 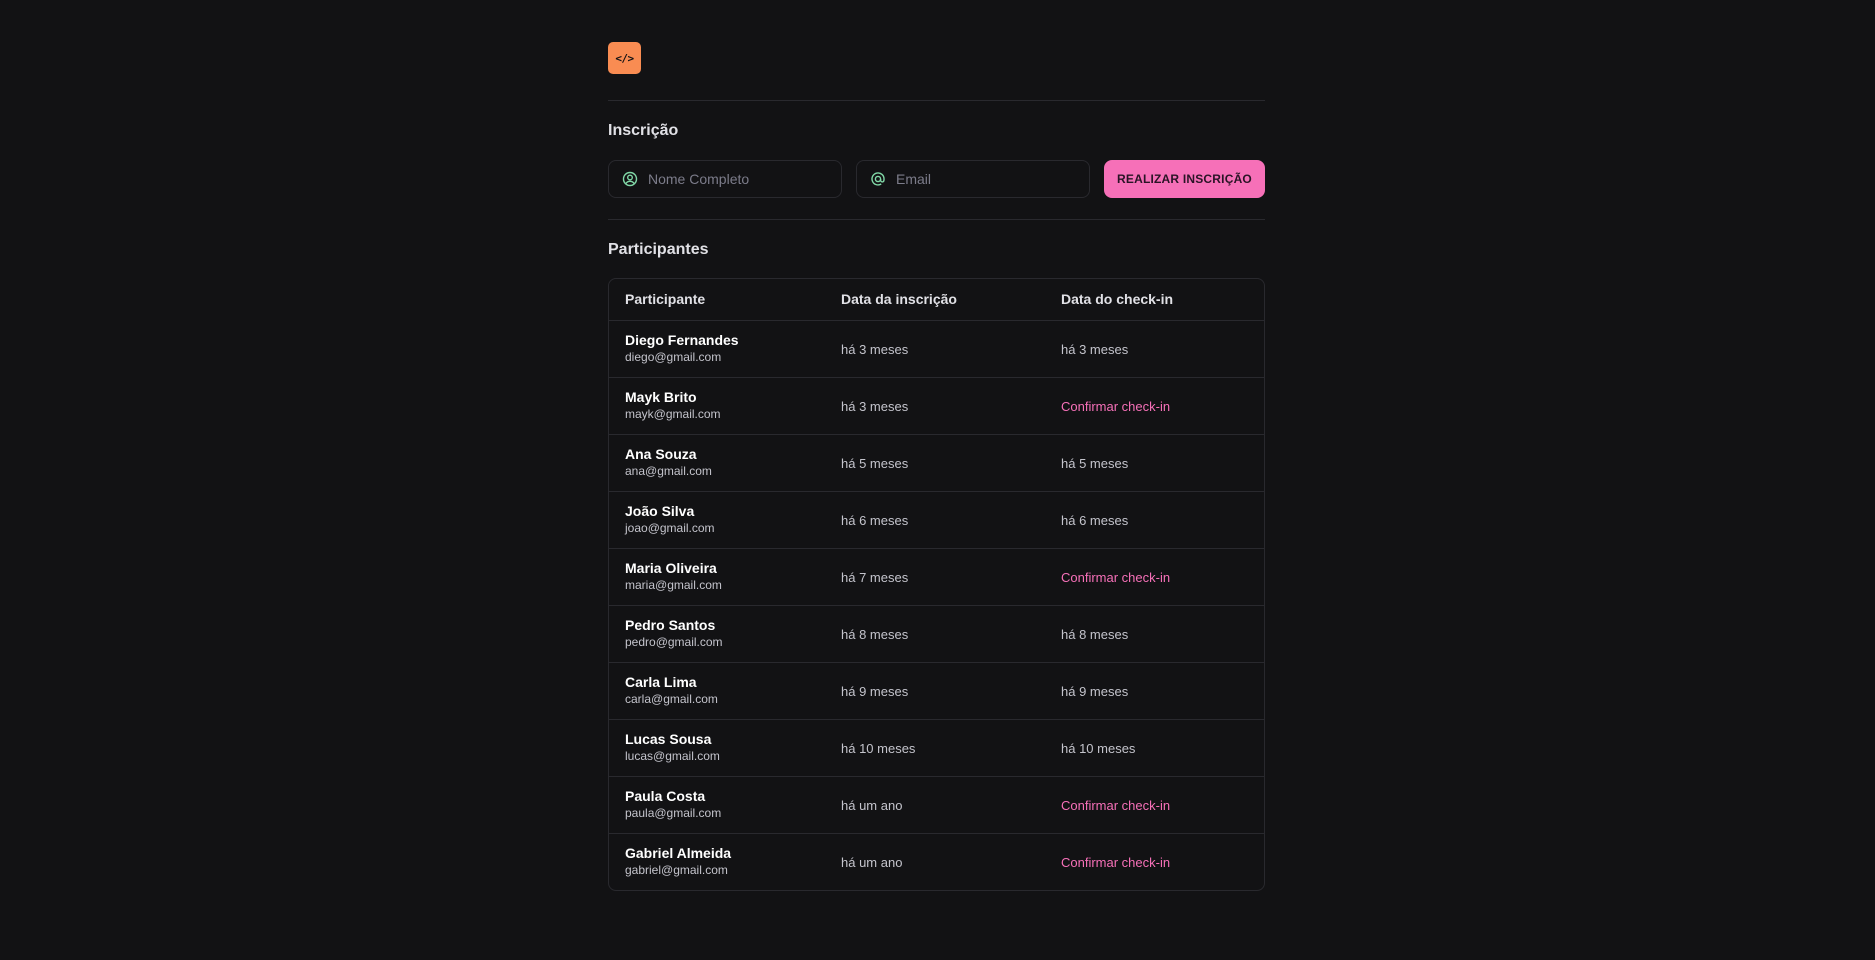 I want to click on email-field, so click(x=973, y=179).